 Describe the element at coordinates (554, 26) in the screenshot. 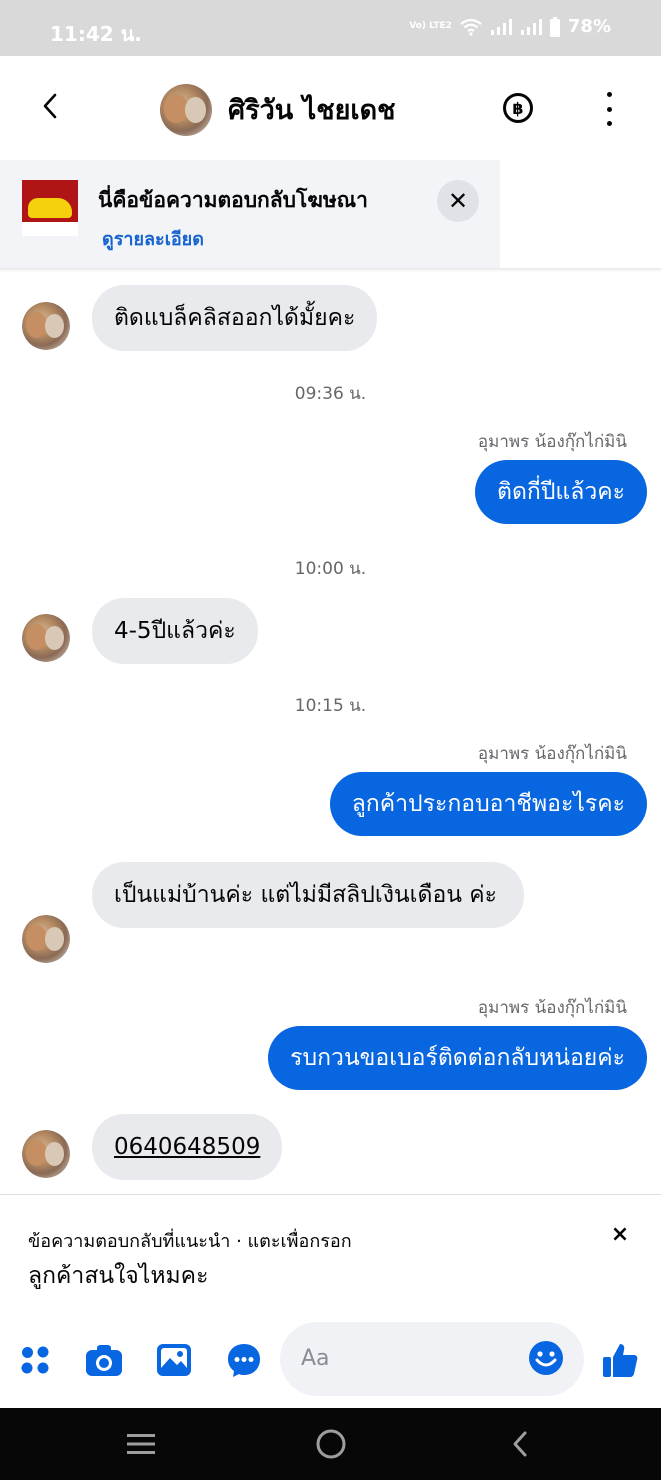

I see `battery-icon` at that location.